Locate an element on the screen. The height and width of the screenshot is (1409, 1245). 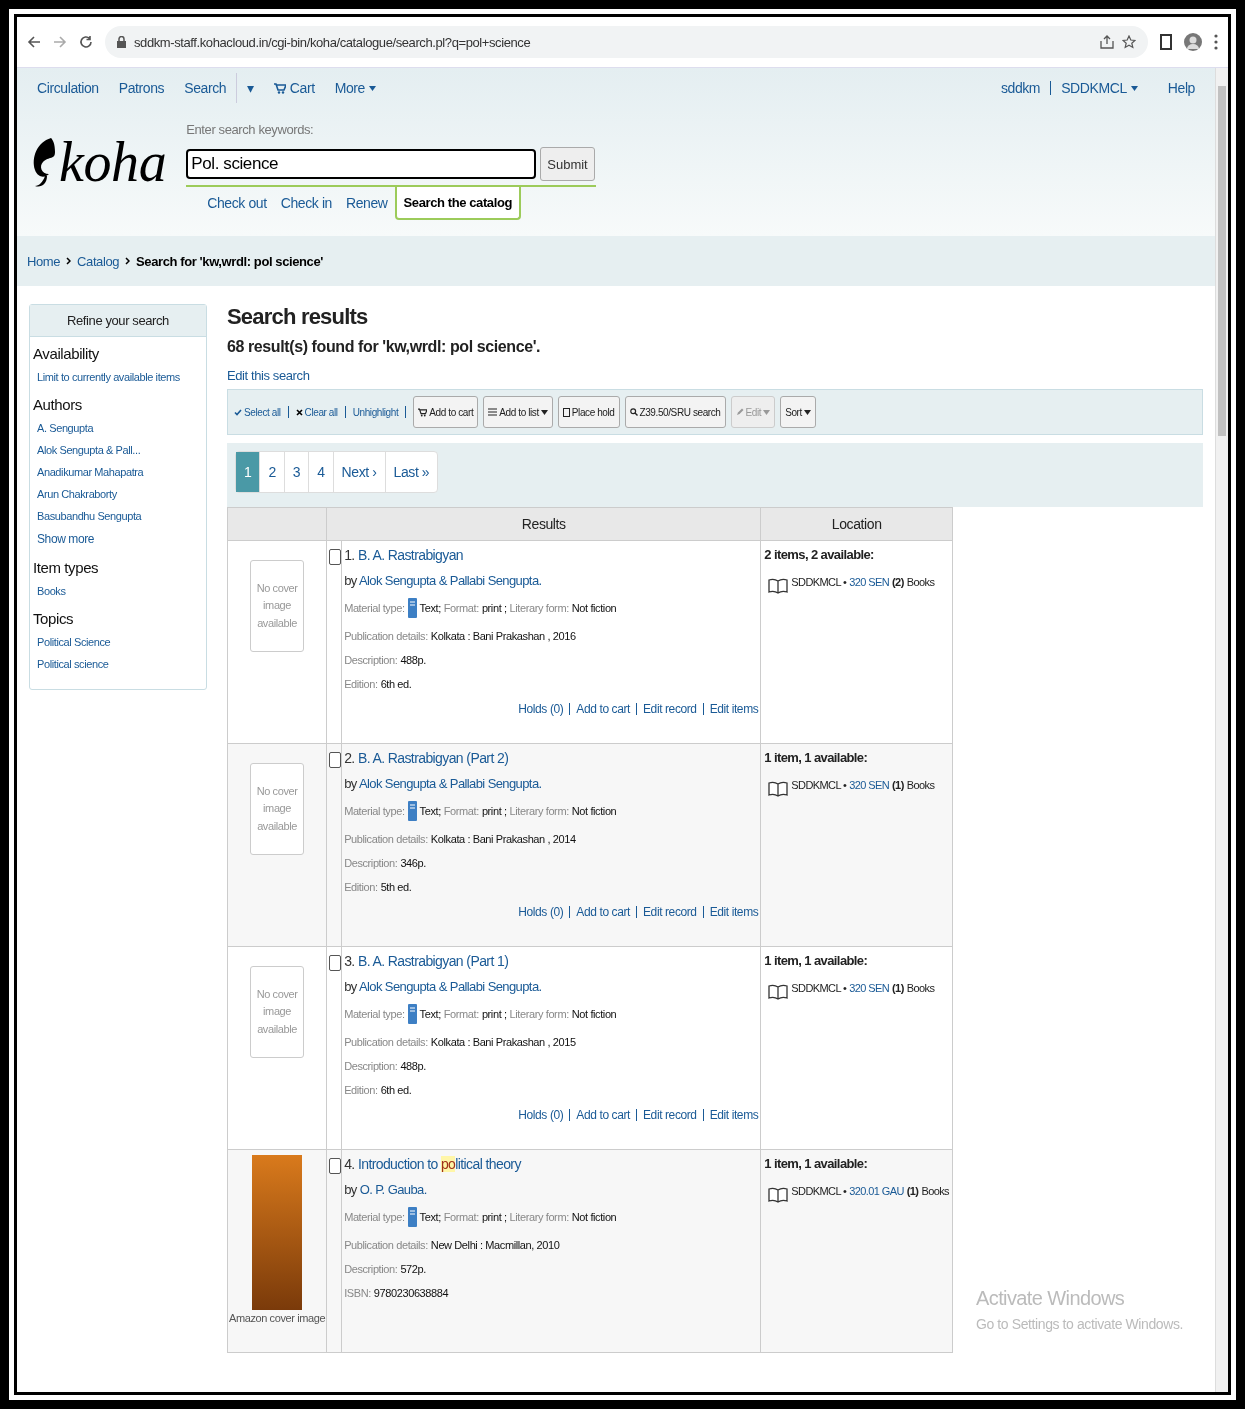
nav-link: Help is located at coordinates (1181, 88).